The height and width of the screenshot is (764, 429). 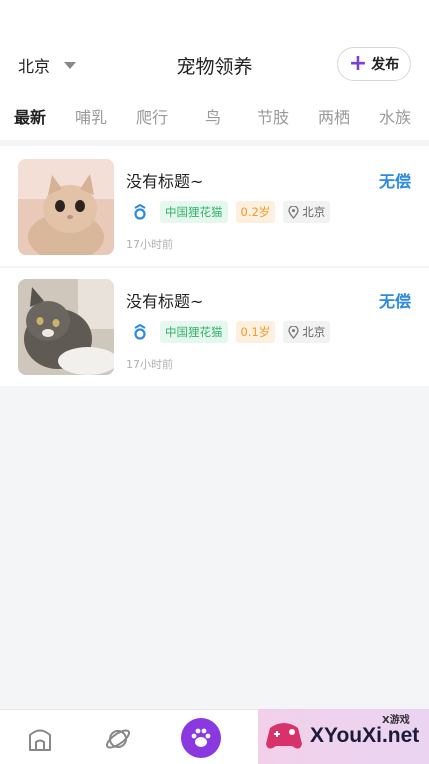 I want to click on planet-icon, so click(x=118, y=739).